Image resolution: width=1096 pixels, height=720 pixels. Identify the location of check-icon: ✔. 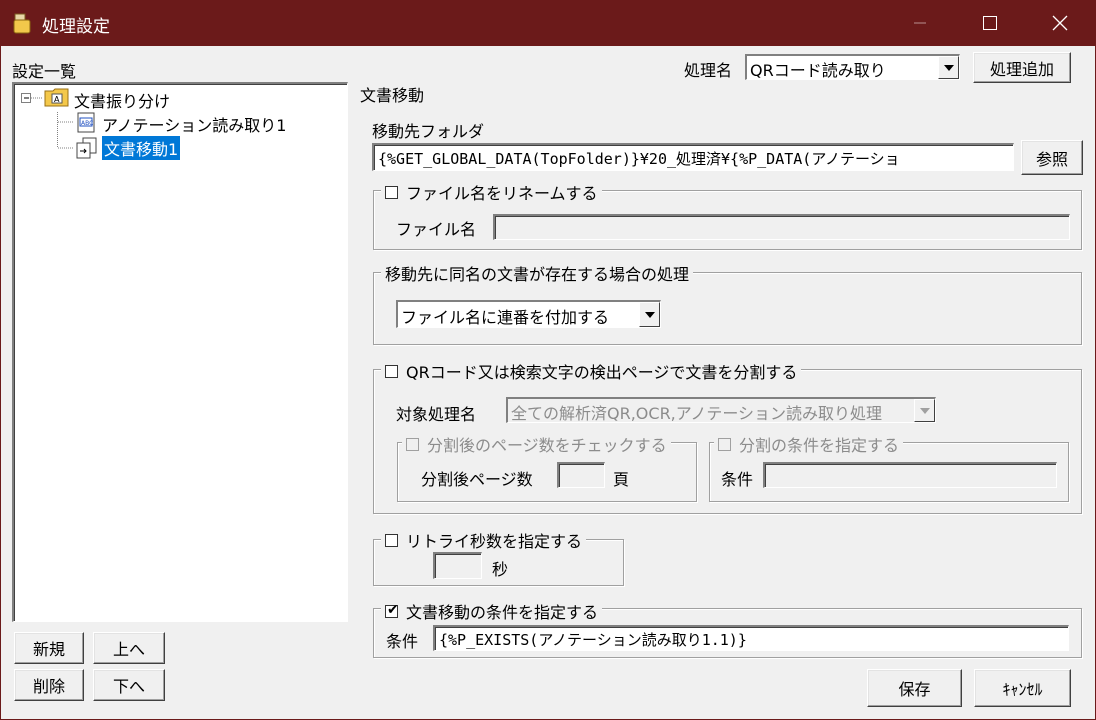
(393, 609).